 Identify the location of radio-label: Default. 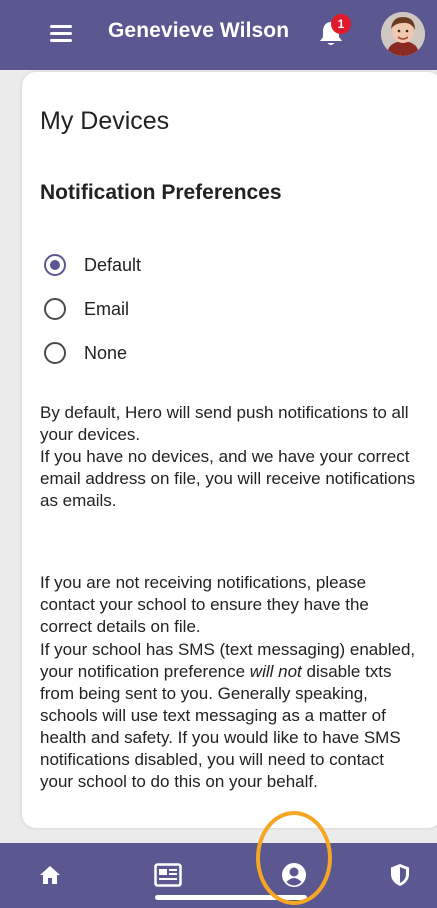
(113, 264).